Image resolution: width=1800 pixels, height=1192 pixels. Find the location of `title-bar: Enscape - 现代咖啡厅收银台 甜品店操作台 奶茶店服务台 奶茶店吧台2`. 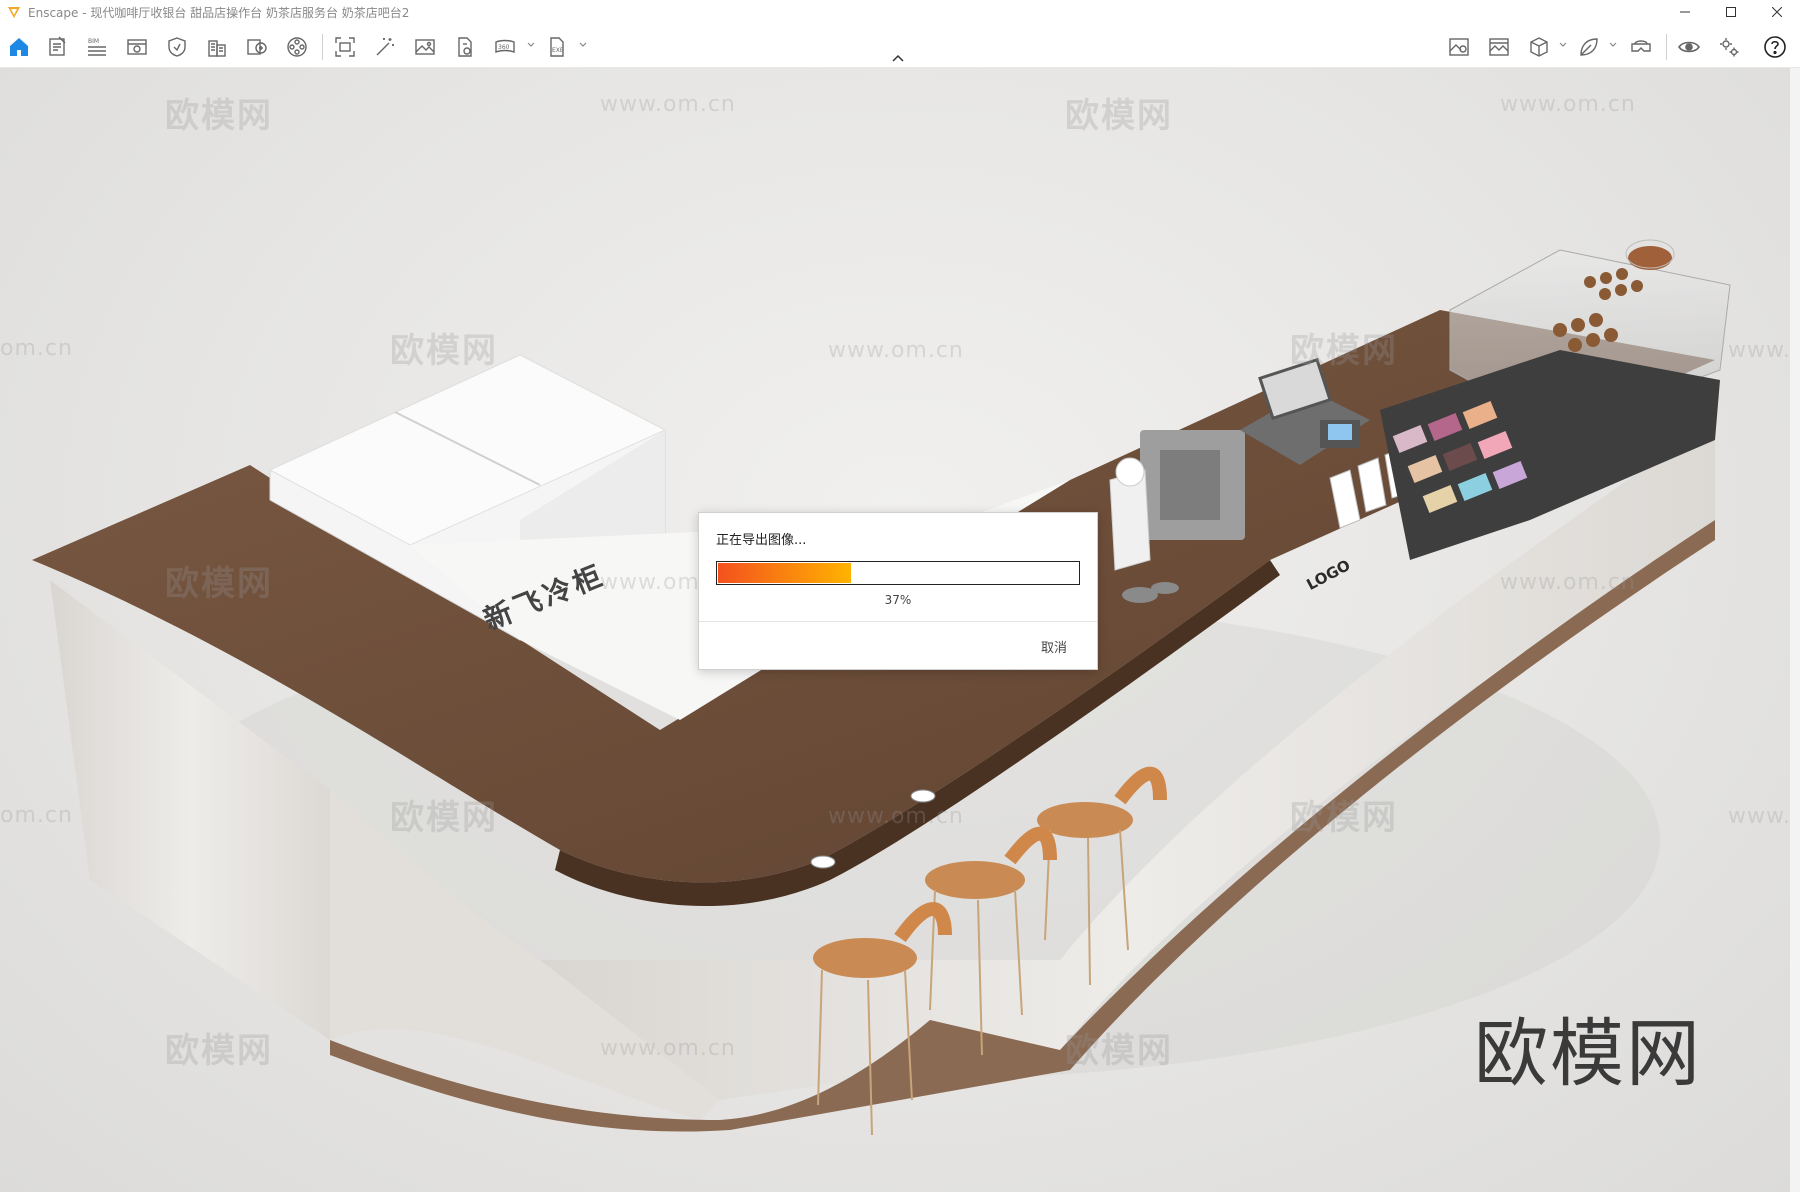

title-bar: Enscape - 现代咖啡厅收银台 甜品店操作台 奶茶店服务台 奶茶店吧台2 is located at coordinates (900, 12).